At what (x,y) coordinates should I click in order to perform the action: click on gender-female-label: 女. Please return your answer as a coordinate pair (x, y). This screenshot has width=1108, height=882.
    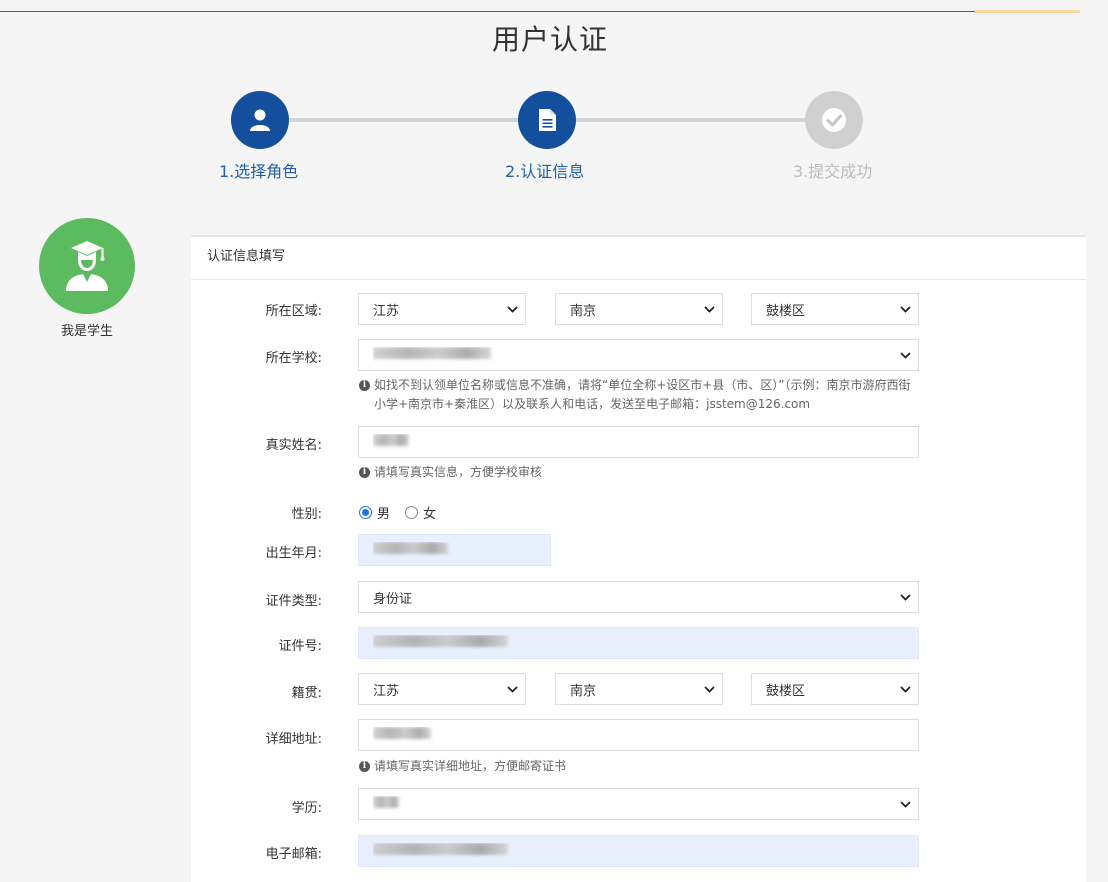
    Looking at the image, I should click on (430, 514).